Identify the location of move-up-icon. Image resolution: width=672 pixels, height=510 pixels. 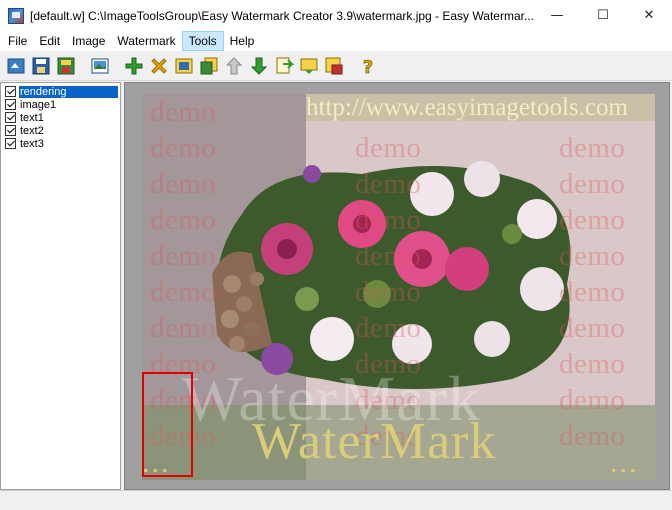
(234, 65).